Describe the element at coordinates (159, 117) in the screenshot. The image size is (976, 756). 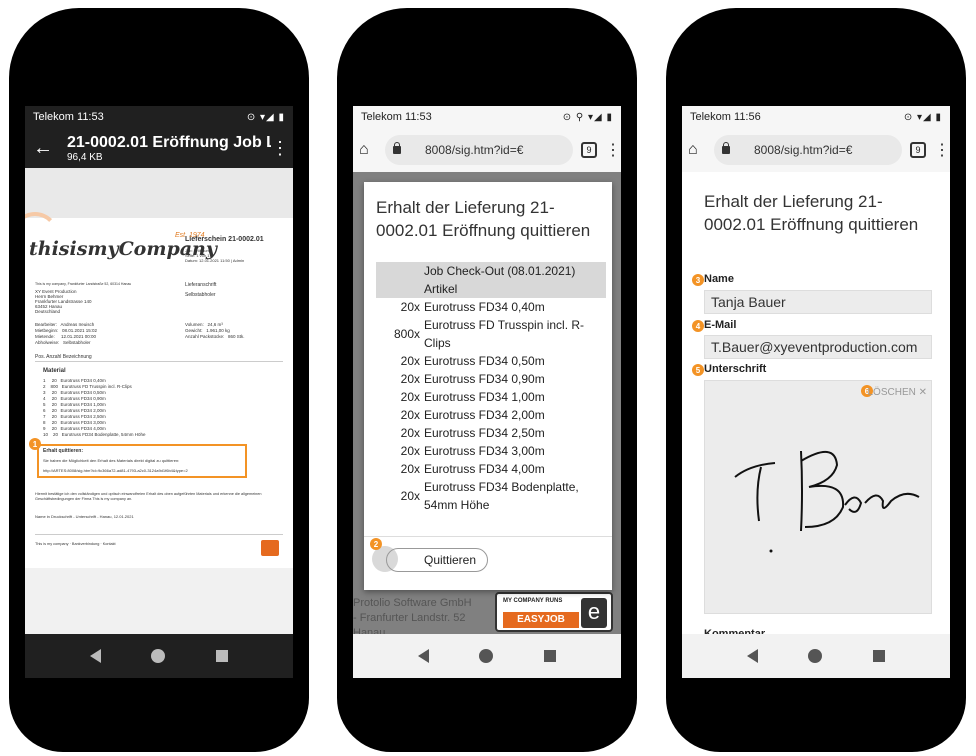
I see `status-bar: Telekom 11:53 ⊙ ▾◢ ▮` at that location.